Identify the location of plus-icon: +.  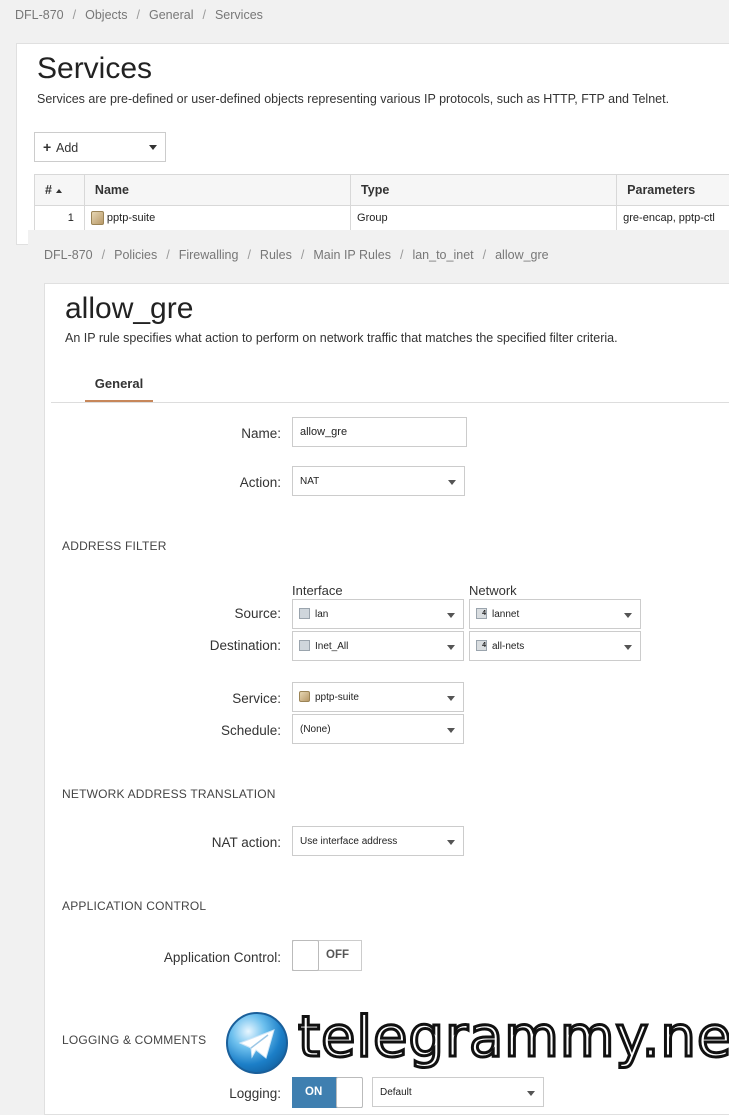
(47, 147).